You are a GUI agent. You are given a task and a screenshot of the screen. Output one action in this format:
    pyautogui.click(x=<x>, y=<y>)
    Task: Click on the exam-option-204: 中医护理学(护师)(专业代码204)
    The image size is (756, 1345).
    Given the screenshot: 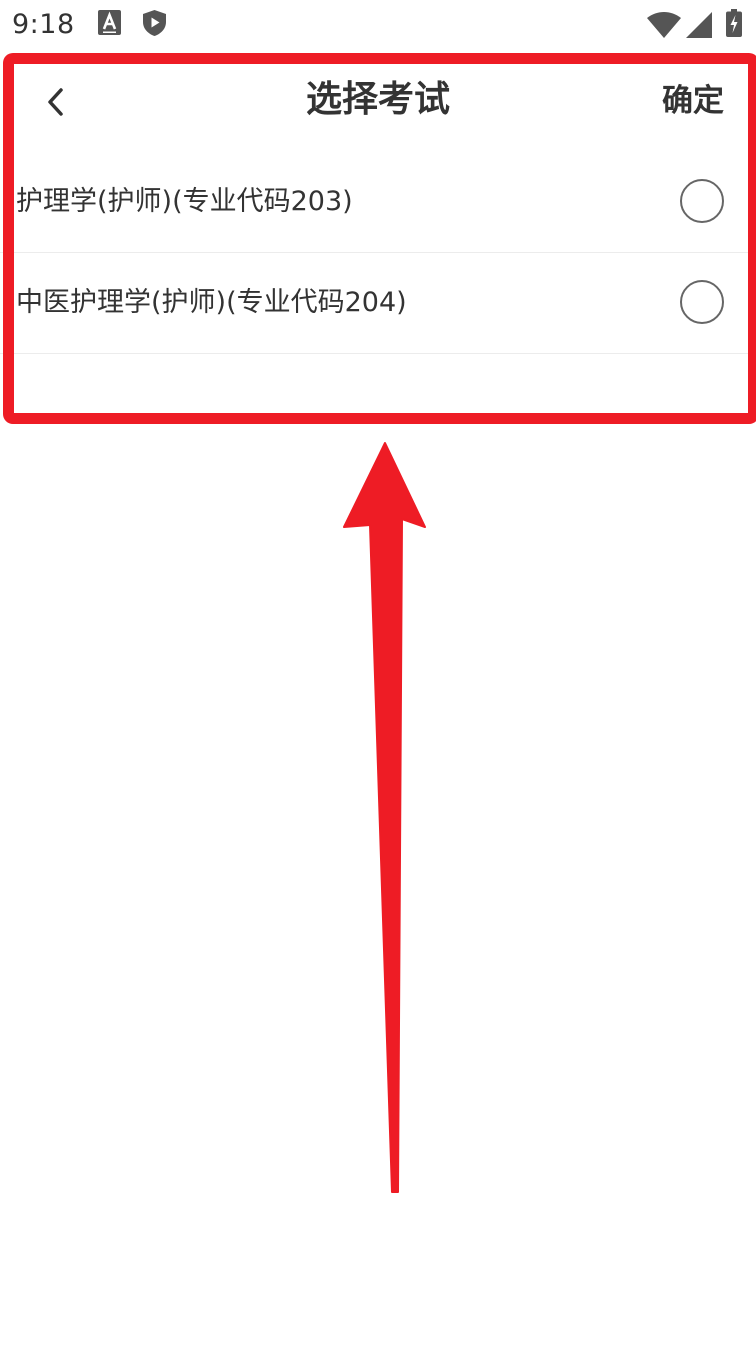 What is the action you would take?
    pyautogui.click(x=378, y=303)
    